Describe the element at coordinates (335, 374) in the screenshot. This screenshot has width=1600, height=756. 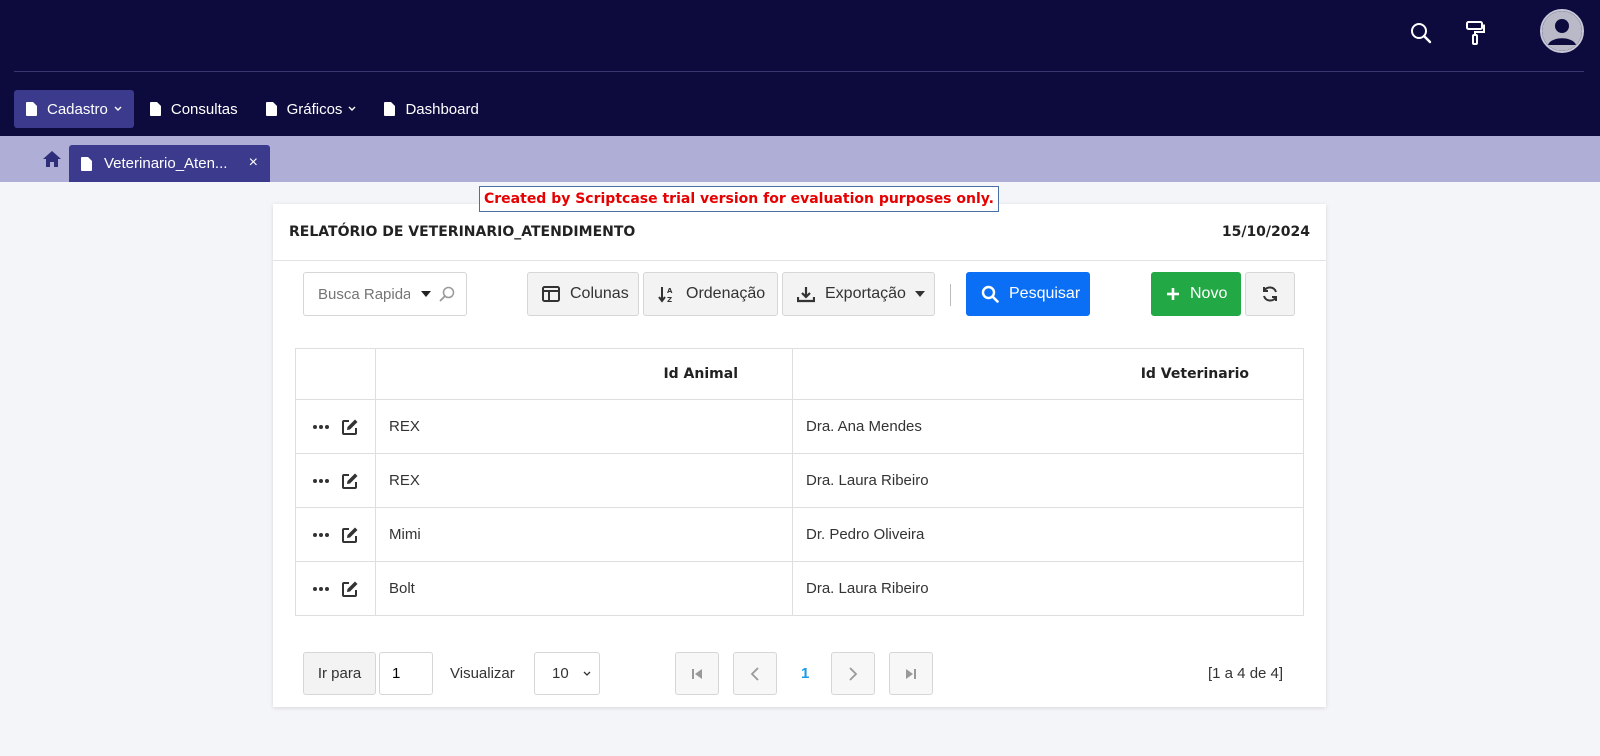
I see `actions-header` at that location.